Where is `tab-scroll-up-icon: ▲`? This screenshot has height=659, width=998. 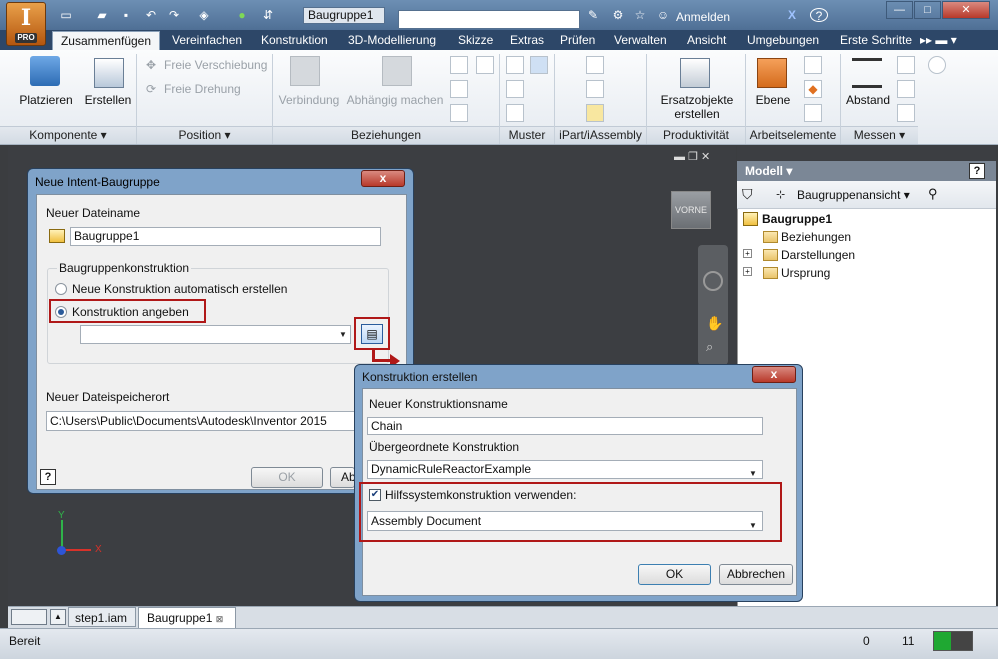
tab-scroll-up-icon: ▲ is located at coordinates (58, 617).